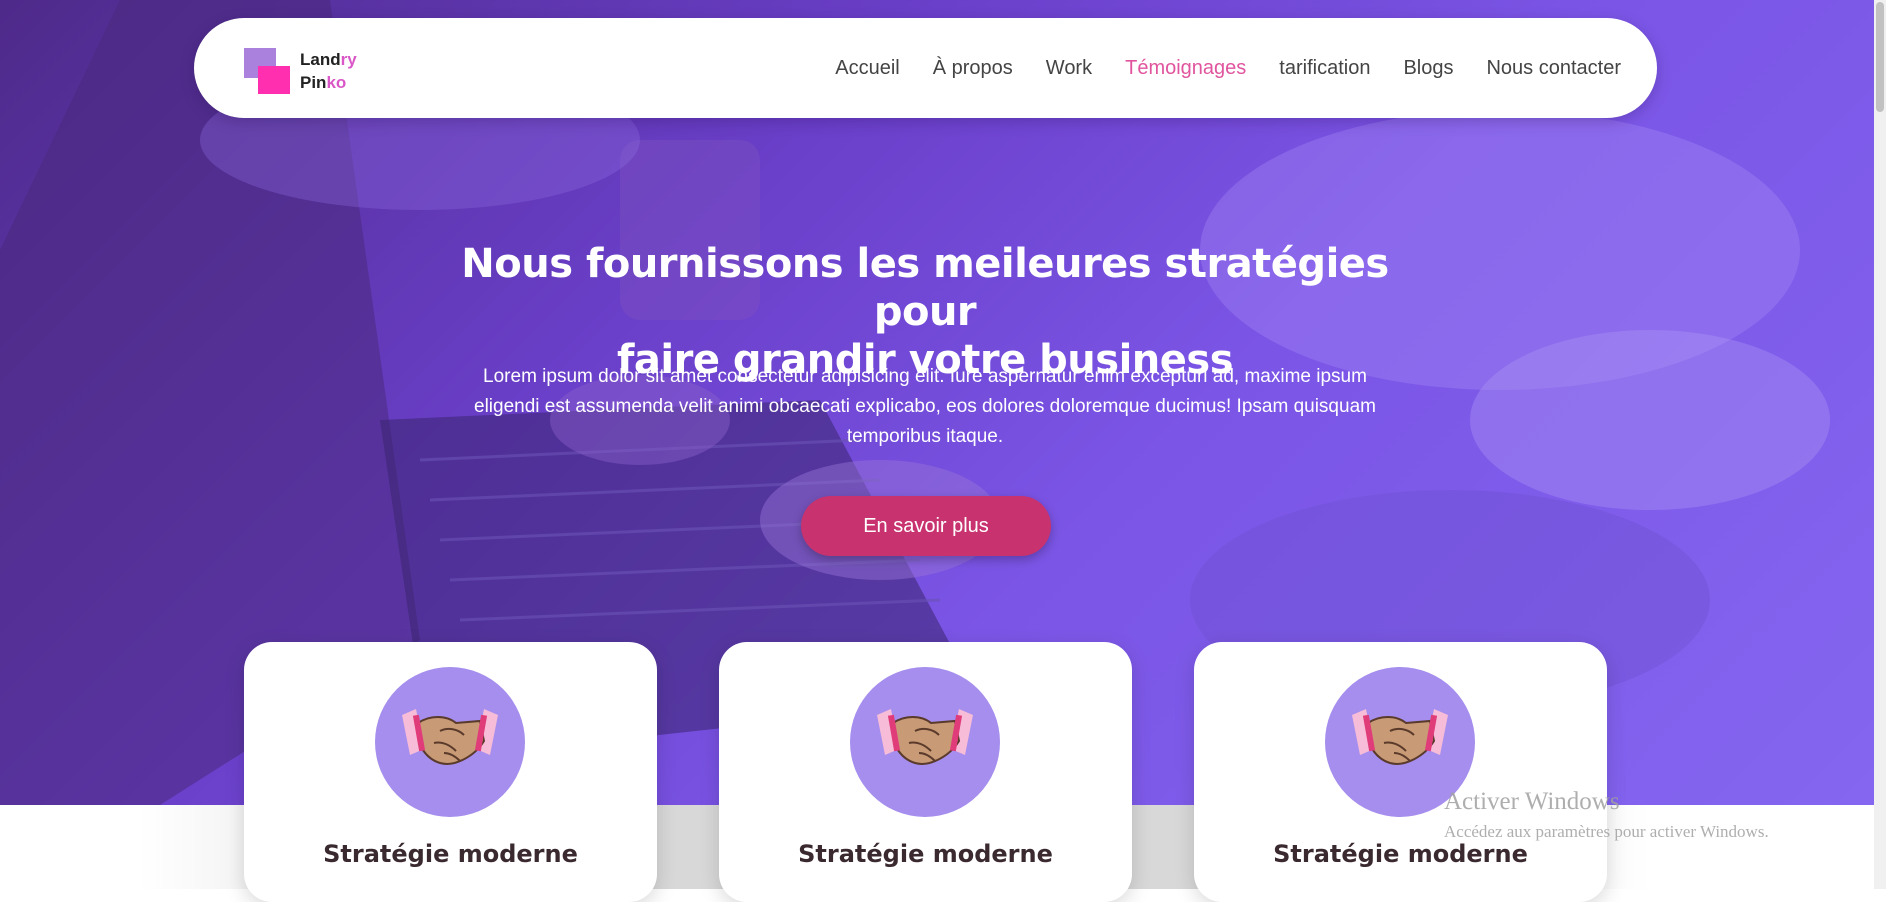  Describe the element at coordinates (973, 68) in the screenshot. I see `nav-item-a-propos: À propos` at that location.